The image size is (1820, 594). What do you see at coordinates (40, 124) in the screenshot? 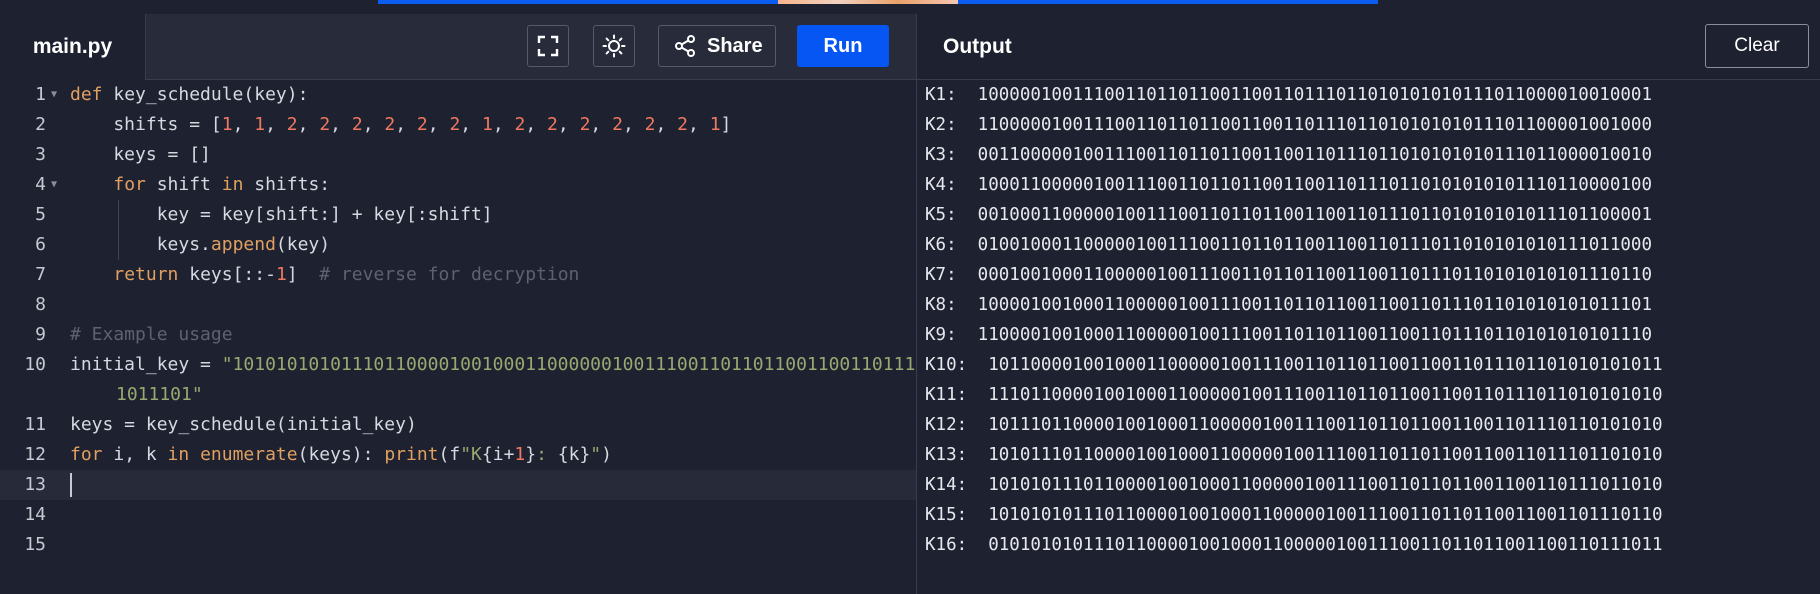
I see `line-number: 2` at bounding box center [40, 124].